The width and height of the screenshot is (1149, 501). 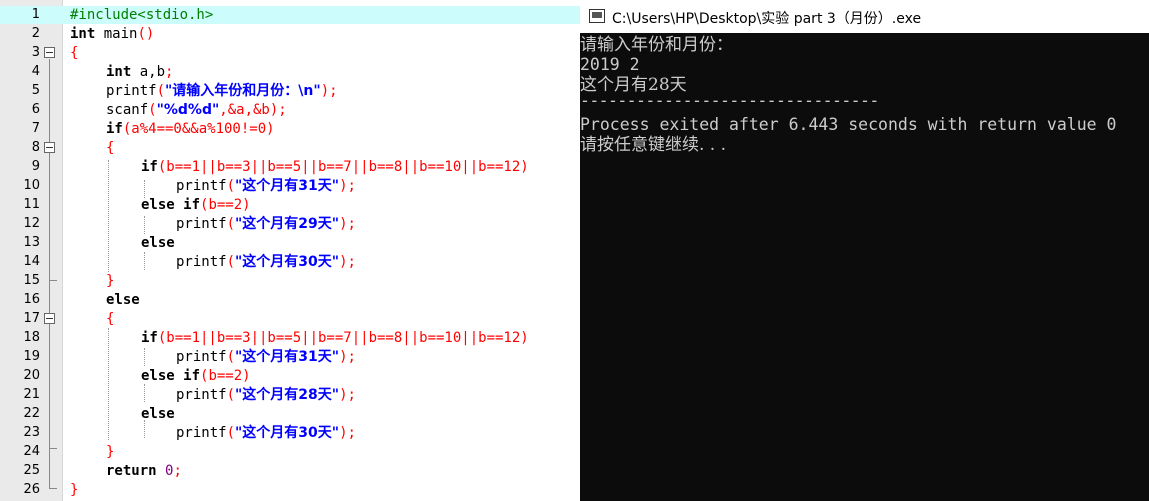 I want to click on string-literal: "这个月有31天", so click(x=287, y=186).